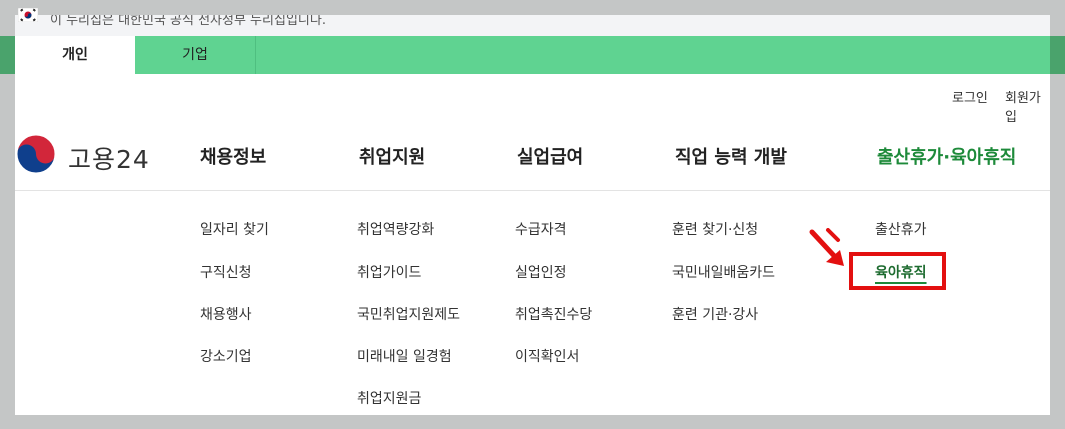 The height and width of the screenshot is (429, 1065). I want to click on submenu-item: 강소기업, so click(226, 356).